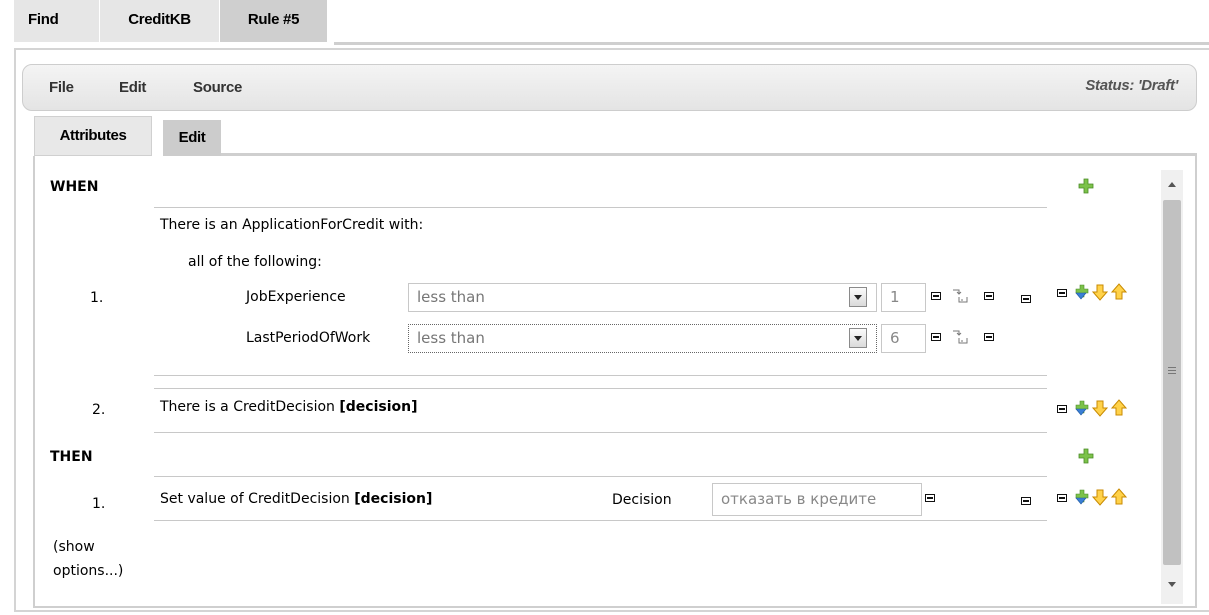 The height and width of the screenshot is (615, 1209). What do you see at coordinates (799, 499) in the screenshot?
I see `decision-value-text: отказать в кредите` at bounding box center [799, 499].